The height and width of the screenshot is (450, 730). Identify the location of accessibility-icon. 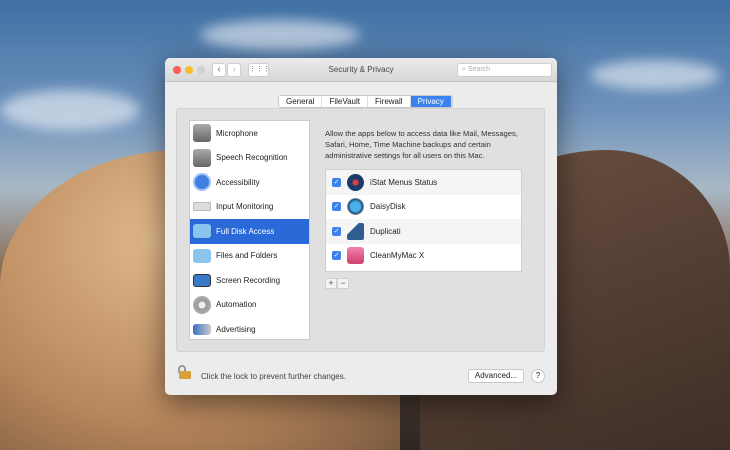
(202, 182).